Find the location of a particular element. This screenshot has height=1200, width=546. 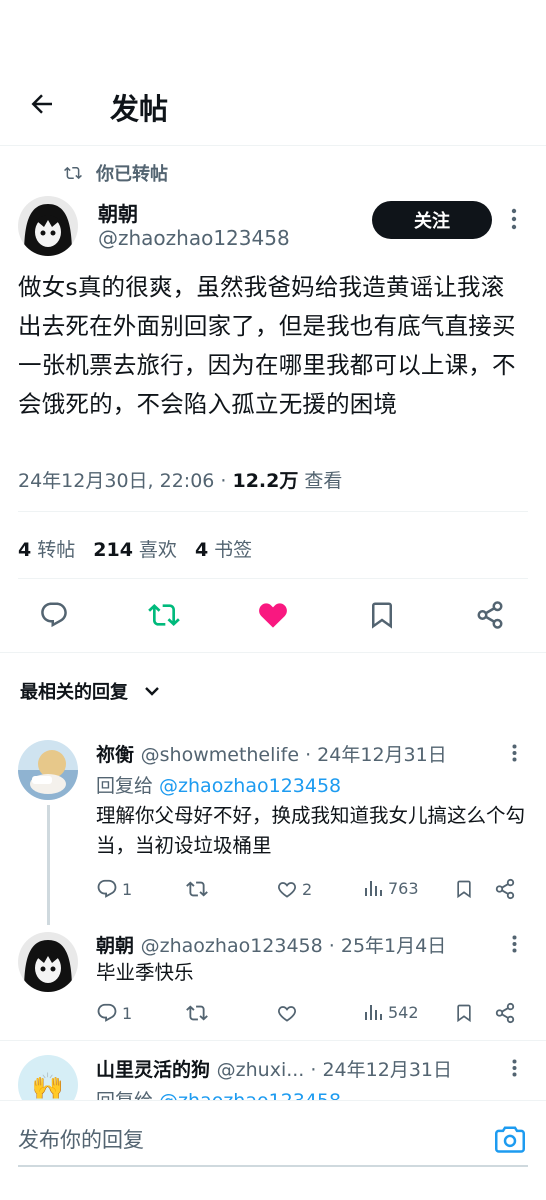

reply-header: 山里灵活的狗 @zhuxi... · 24年12月31日 is located at coordinates (274, 1068).